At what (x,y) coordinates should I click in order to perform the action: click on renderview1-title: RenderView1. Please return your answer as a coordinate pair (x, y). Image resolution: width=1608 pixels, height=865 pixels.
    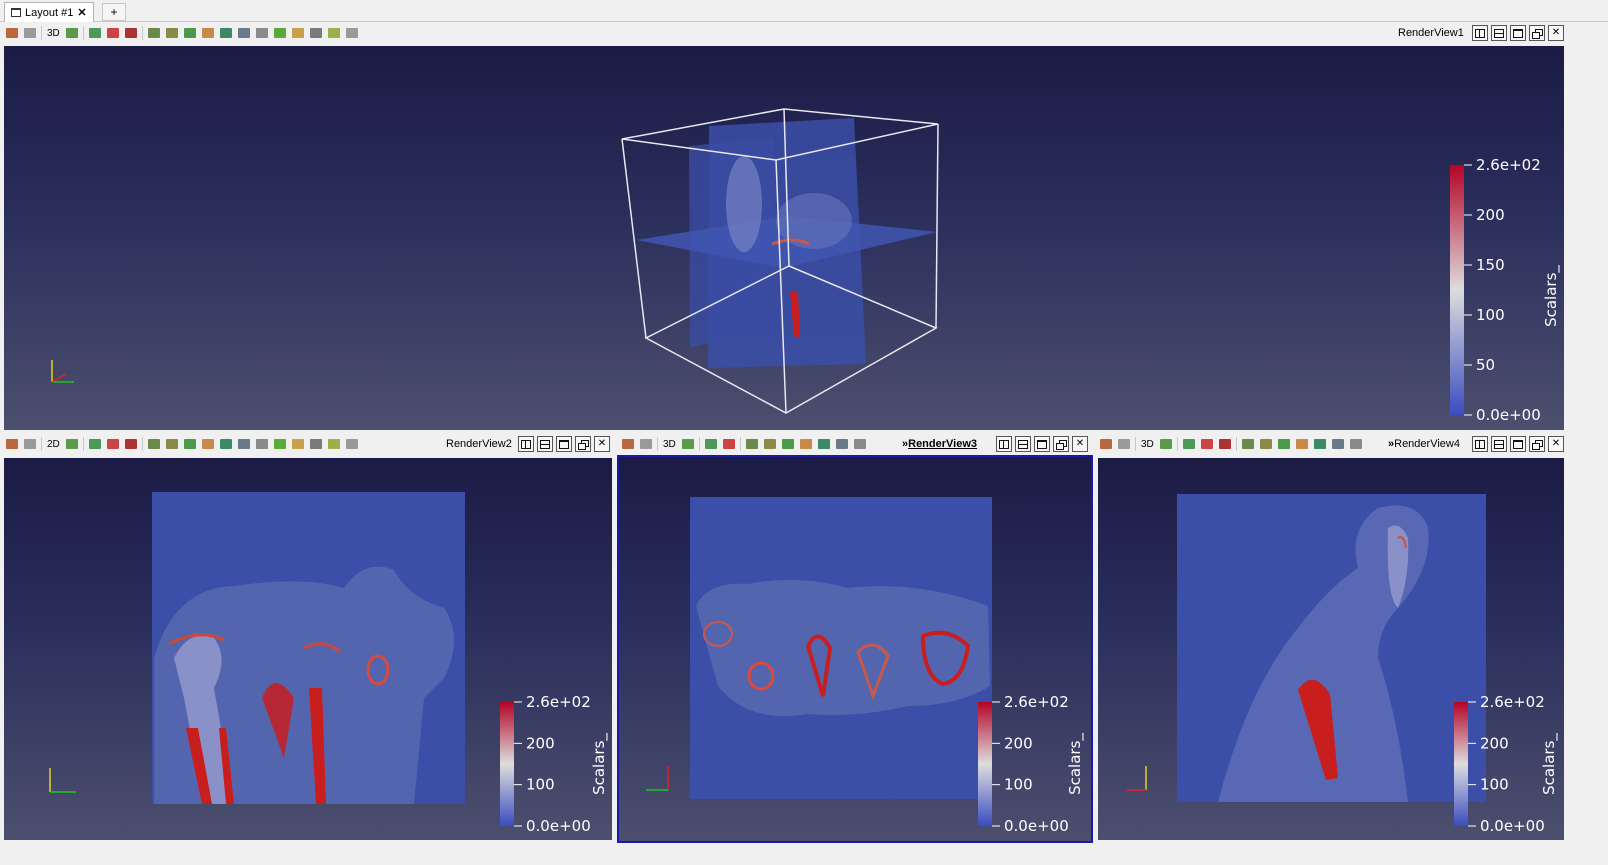
    Looking at the image, I should click on (1431, 33).